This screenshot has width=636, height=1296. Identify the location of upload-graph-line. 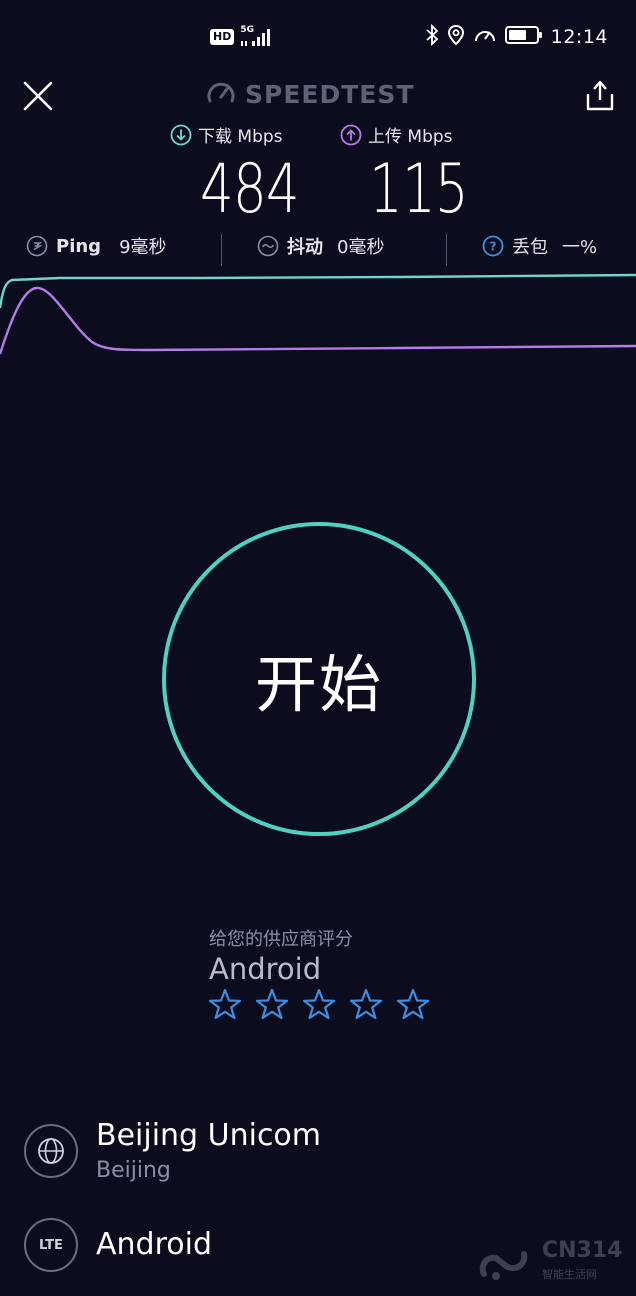
(318, 320).